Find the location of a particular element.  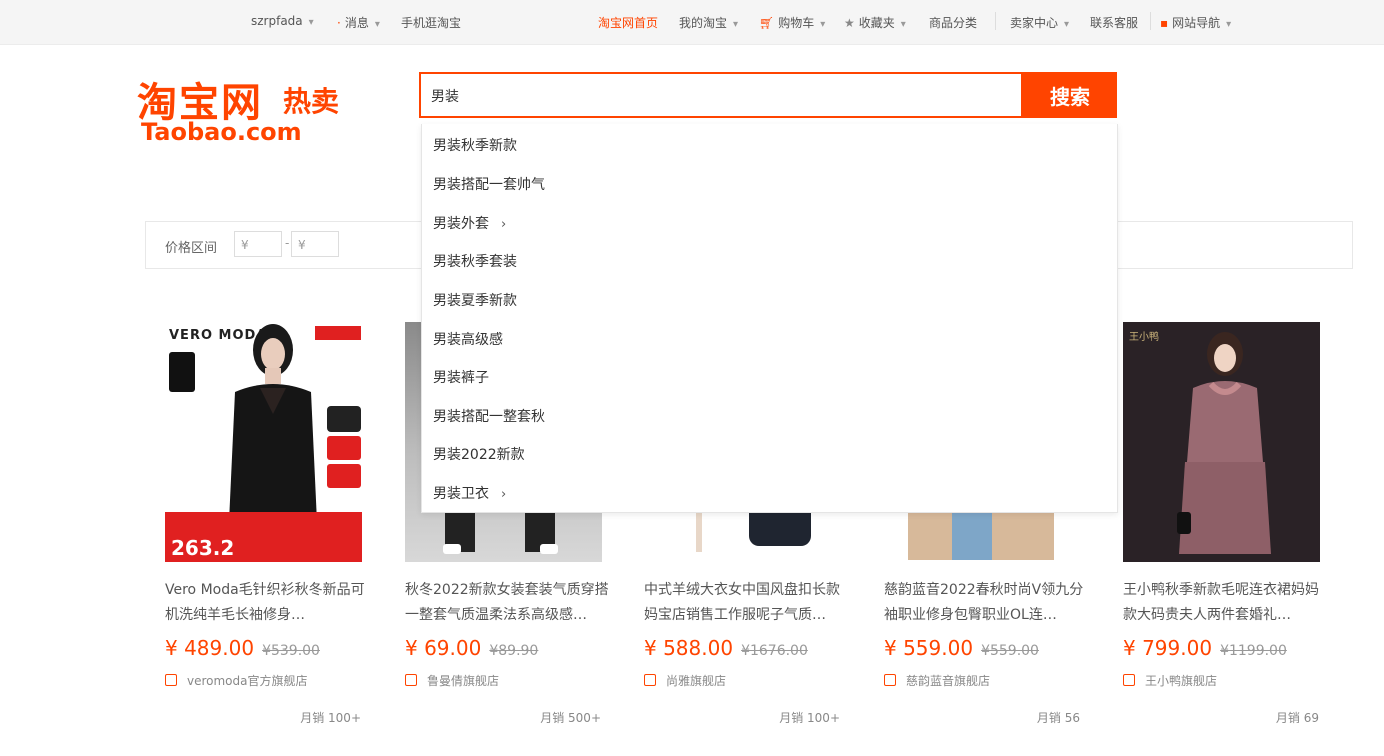

monthly-sales: 月销 69 is located at coordinates (1297, 718).